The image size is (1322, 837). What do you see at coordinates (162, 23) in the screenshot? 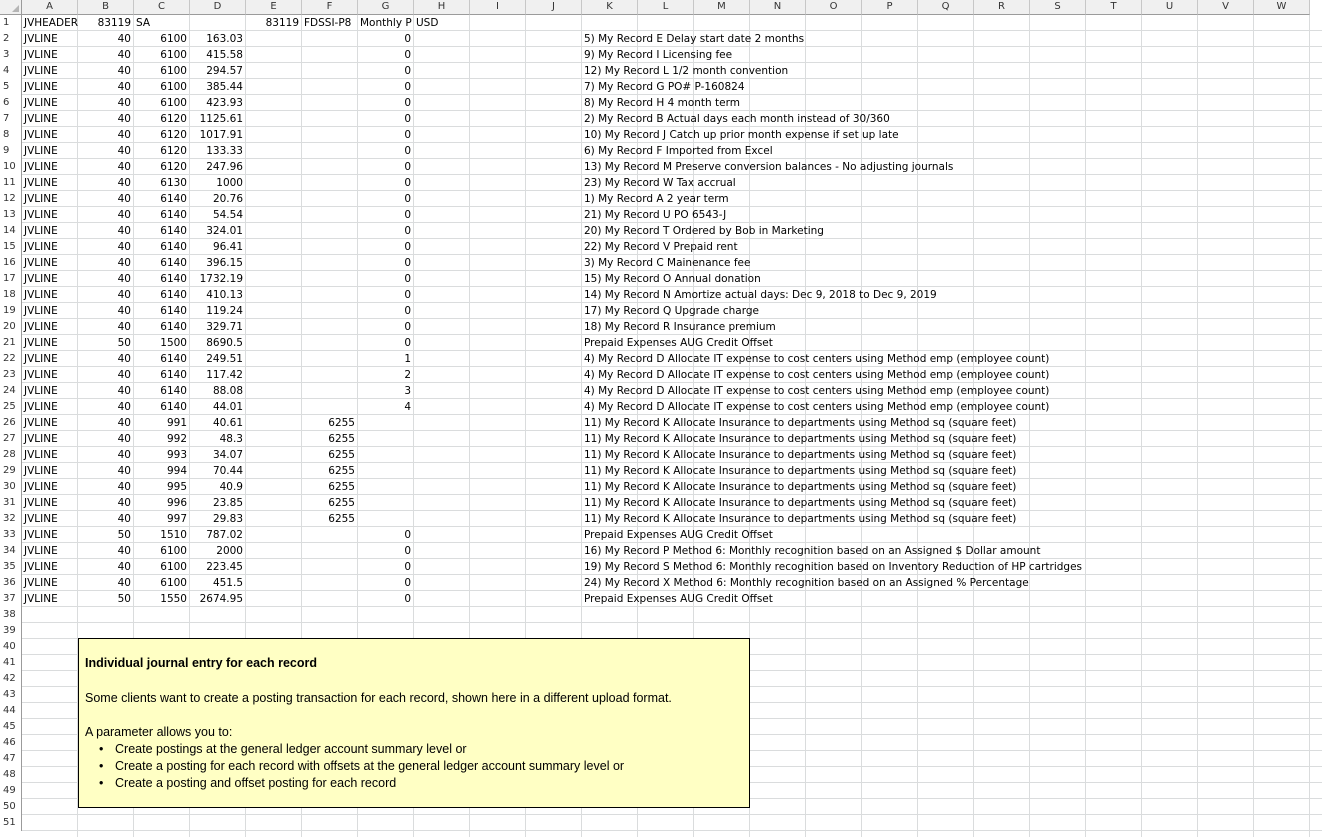
I see `cell-c1: SA` at bounding box center [162, 23].